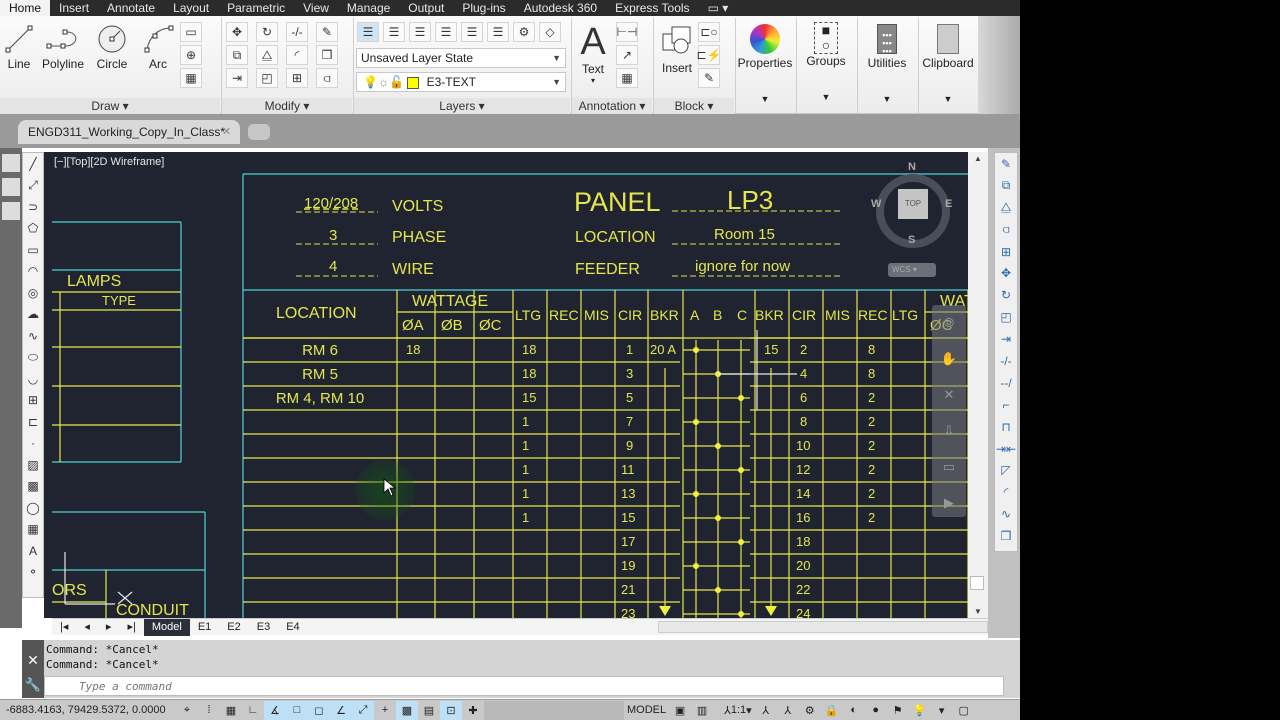  What do you see at coordinates (33, 315) in the screenshot?
I see `revision-cloud-icon: ☁` at bounding box center [33, 315].